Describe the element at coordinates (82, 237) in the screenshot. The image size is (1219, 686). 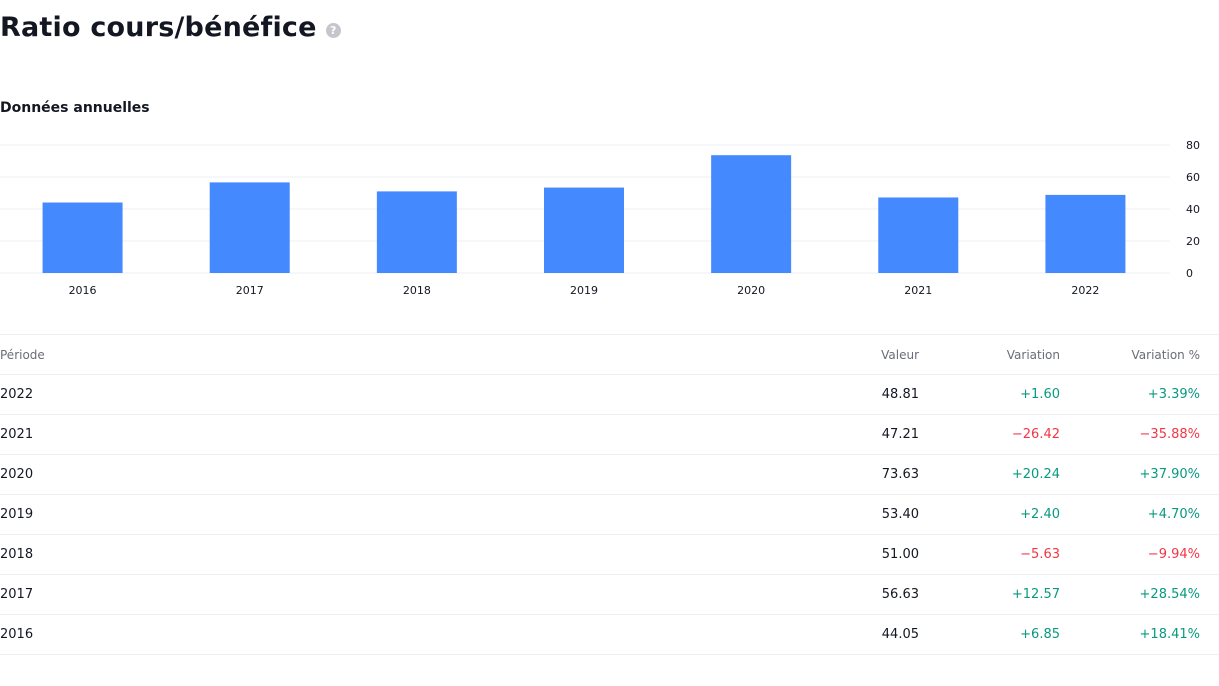
I see `bar-2016` at that location.